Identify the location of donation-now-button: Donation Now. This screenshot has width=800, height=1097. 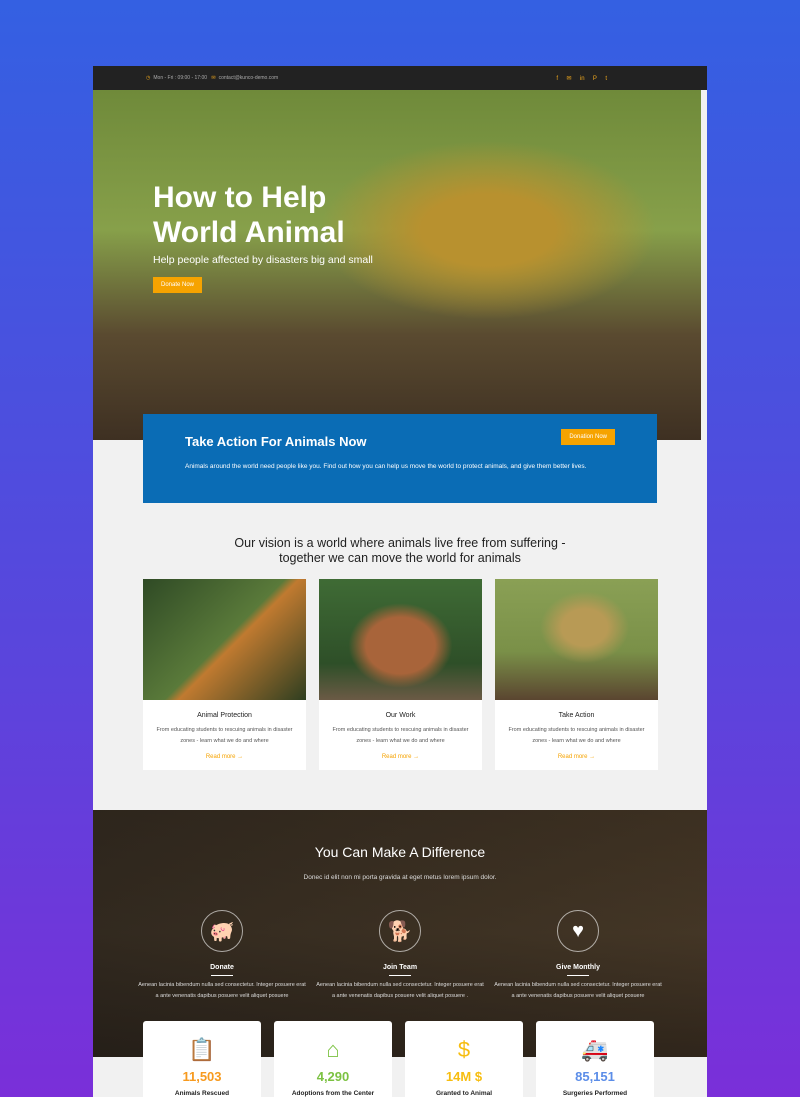
(588, 437).